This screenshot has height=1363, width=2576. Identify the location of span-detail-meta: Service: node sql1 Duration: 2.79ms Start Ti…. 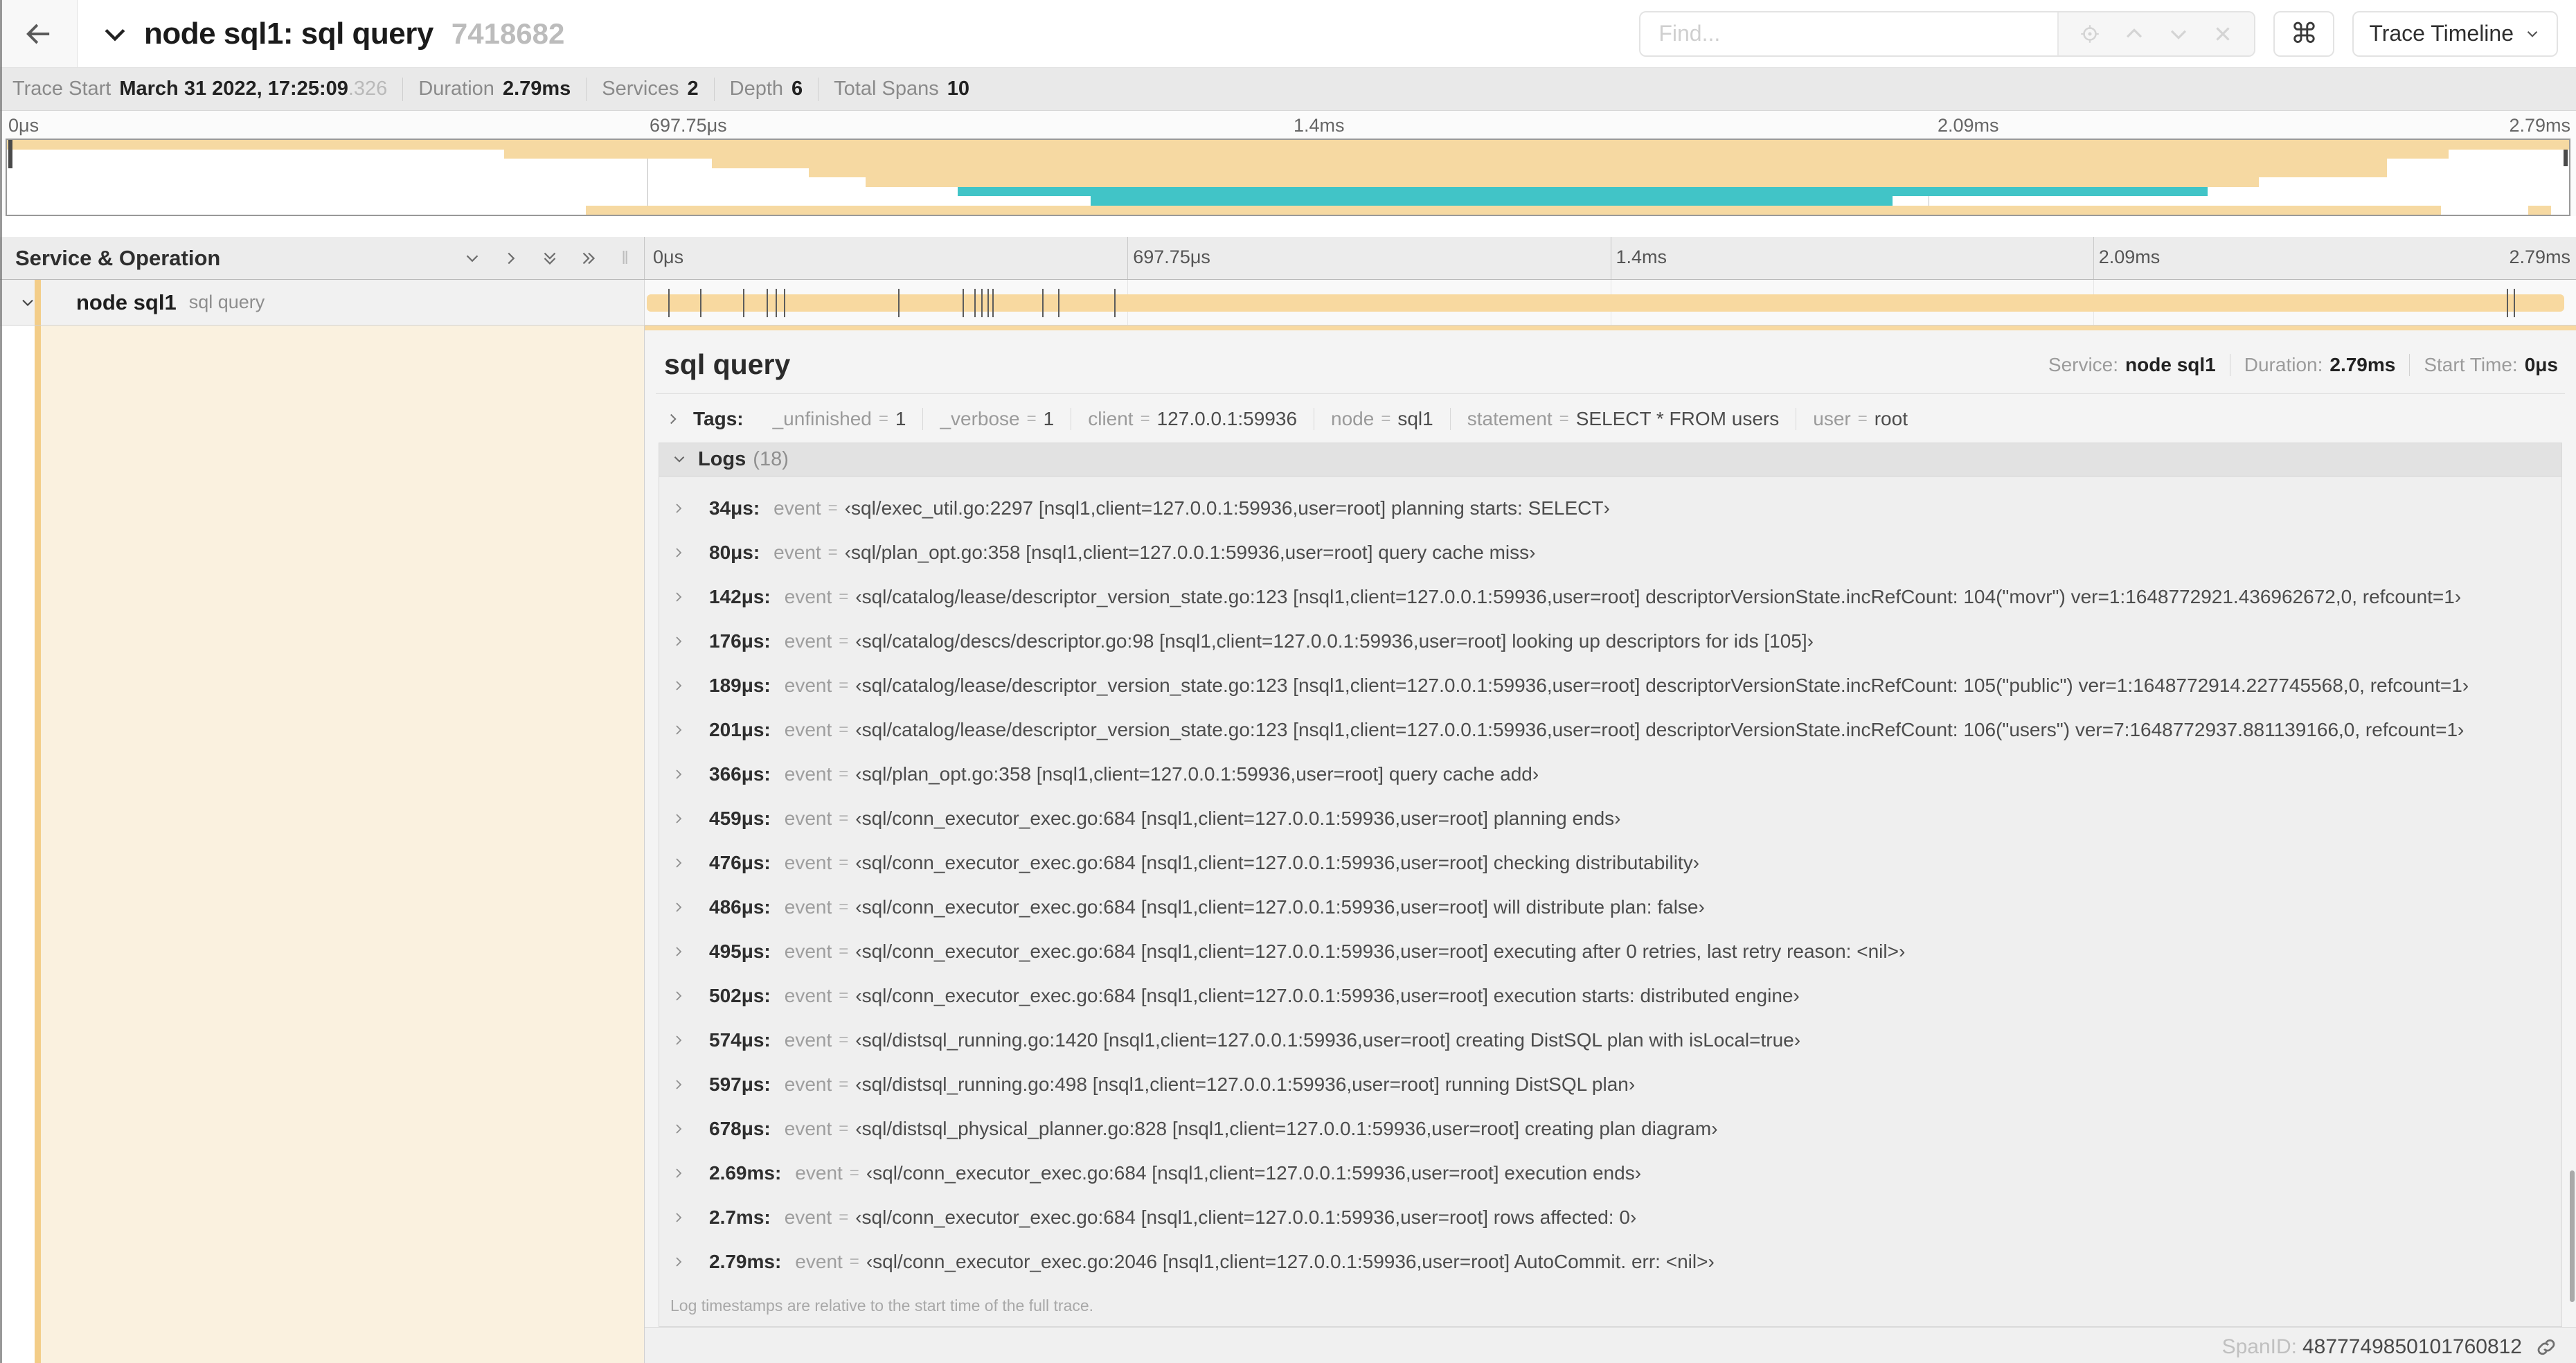
(2303, 364).